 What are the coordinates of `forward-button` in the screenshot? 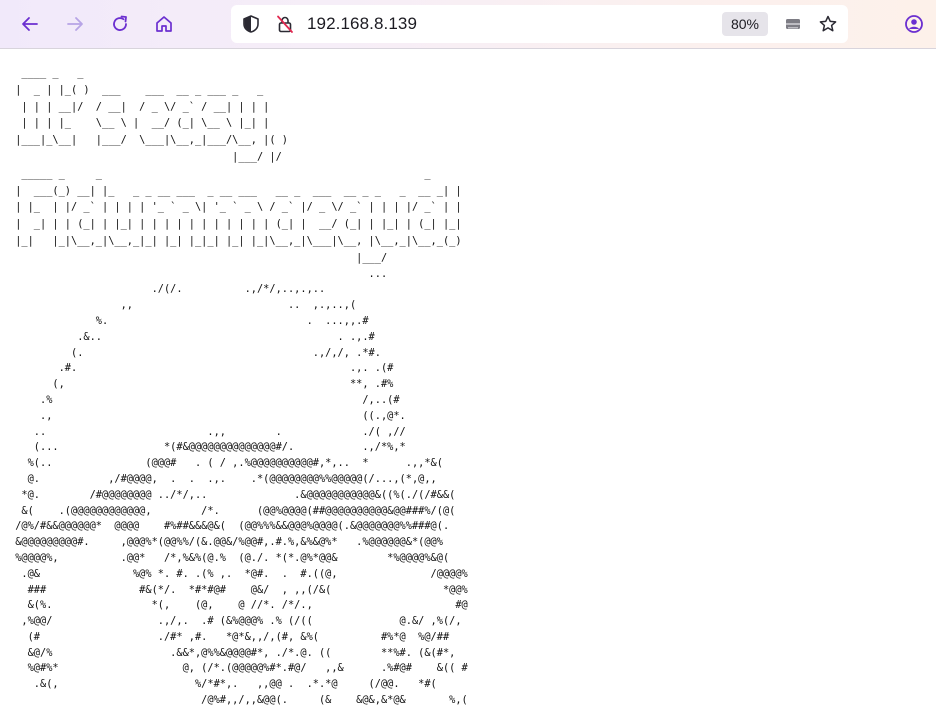 It's located at (75, 24).